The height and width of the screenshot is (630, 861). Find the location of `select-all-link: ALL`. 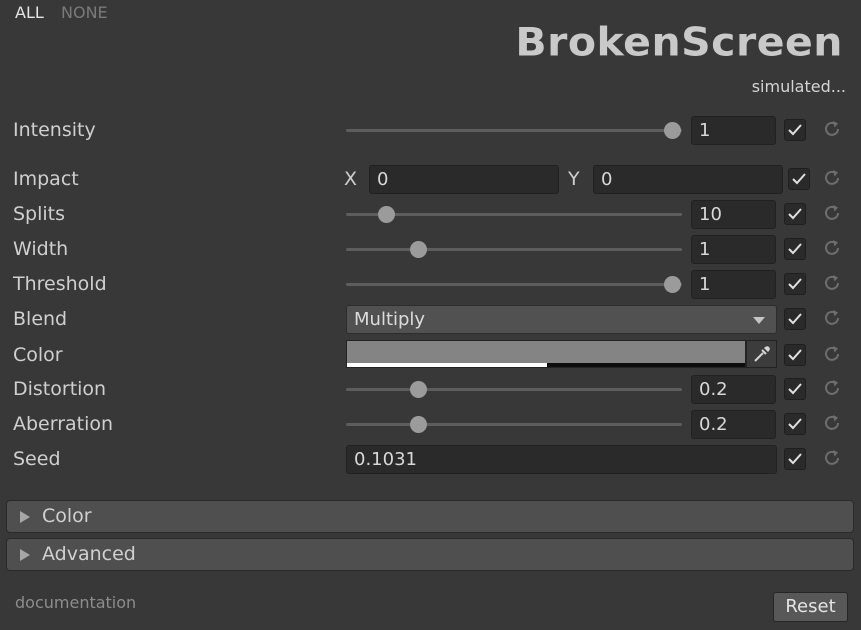

select-all-link: ALL is located at coordinates (29, 12).